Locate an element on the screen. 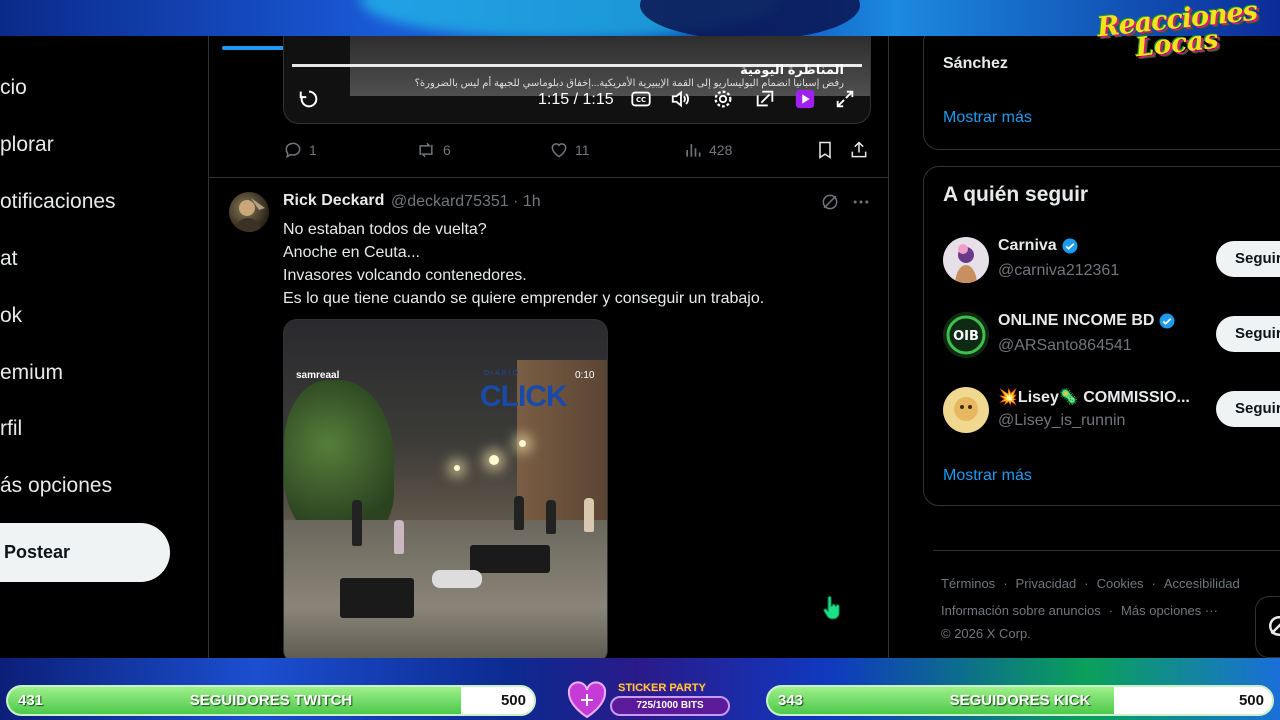  media-time: 0:10 is located at coordinates (585, 375).